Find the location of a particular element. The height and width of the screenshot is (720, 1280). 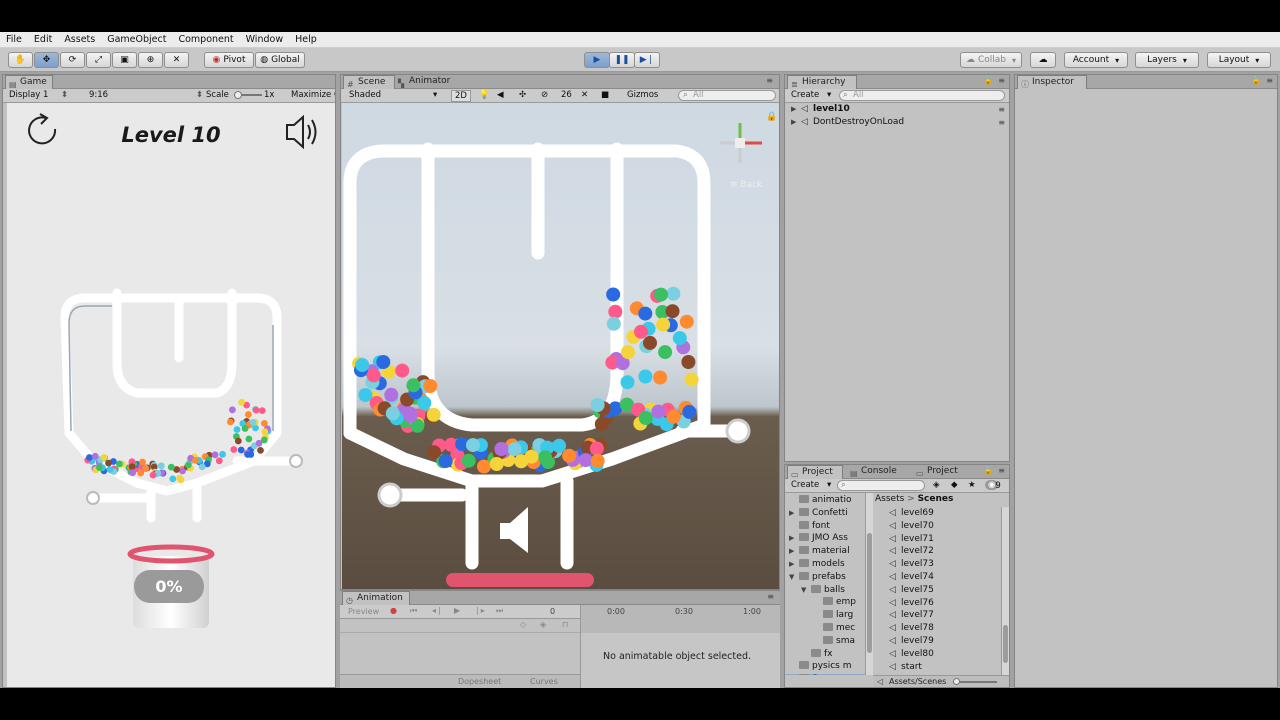

layout-dropdown: Layout is located at coordinates (1239, 60).